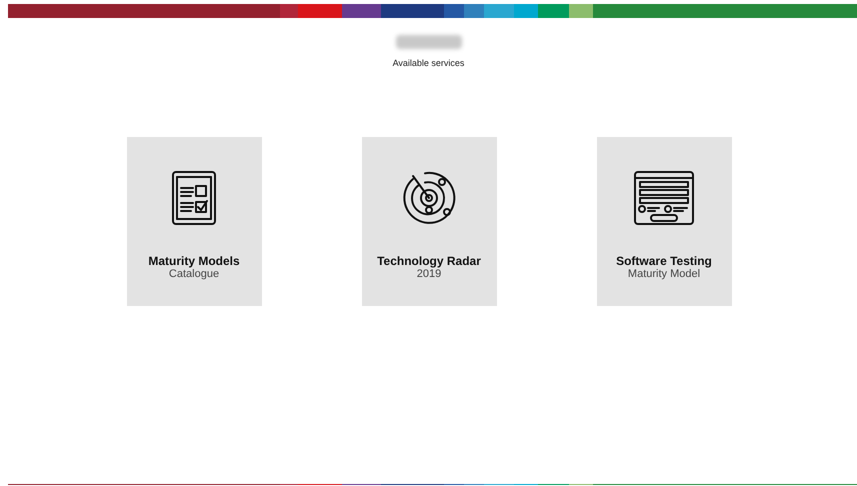 The width and height of the screenshot is (857, 486). Describe the element at coordinates (194, 274) in the screenshot. I see `service-subtitle: Catalogue` at that location.